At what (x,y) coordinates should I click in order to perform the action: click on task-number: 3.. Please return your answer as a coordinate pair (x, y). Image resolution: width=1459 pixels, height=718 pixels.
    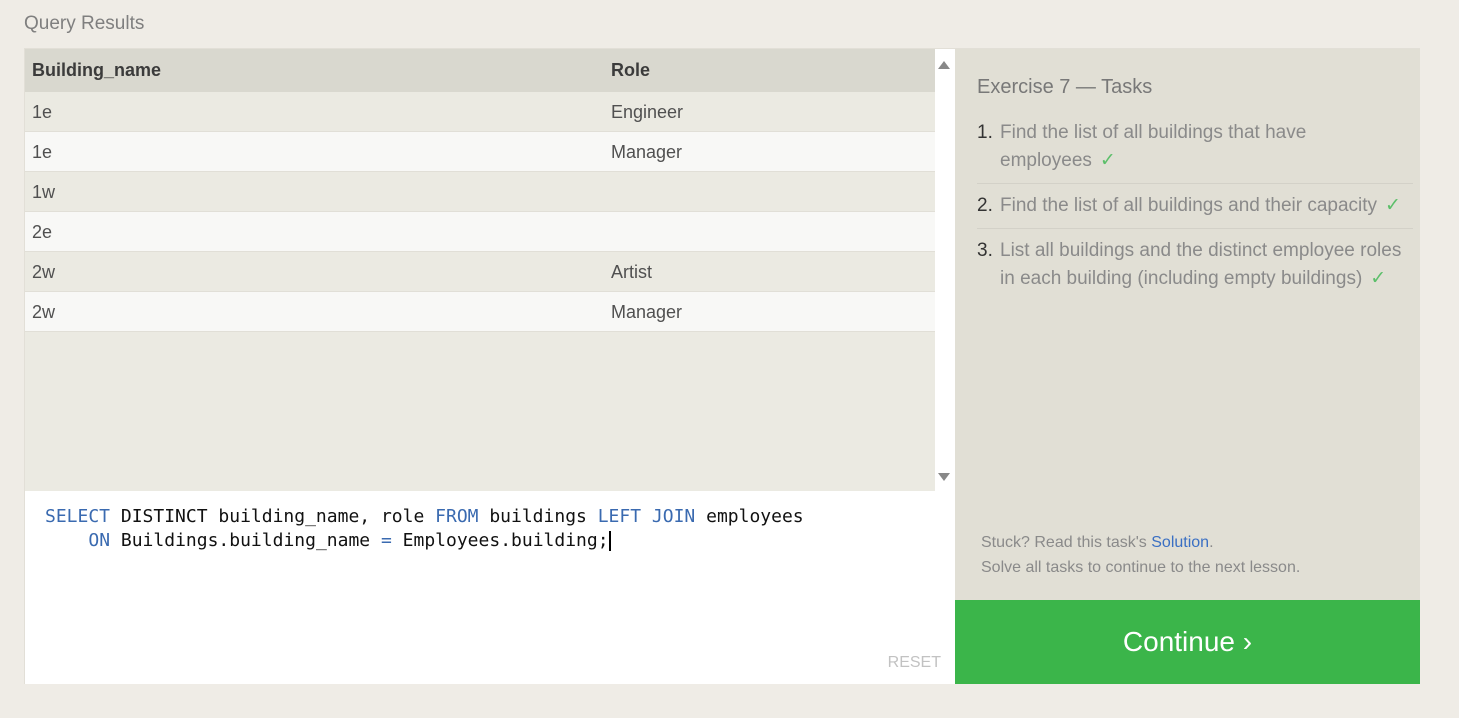
    Looking at the image, I should click on (985, 250).